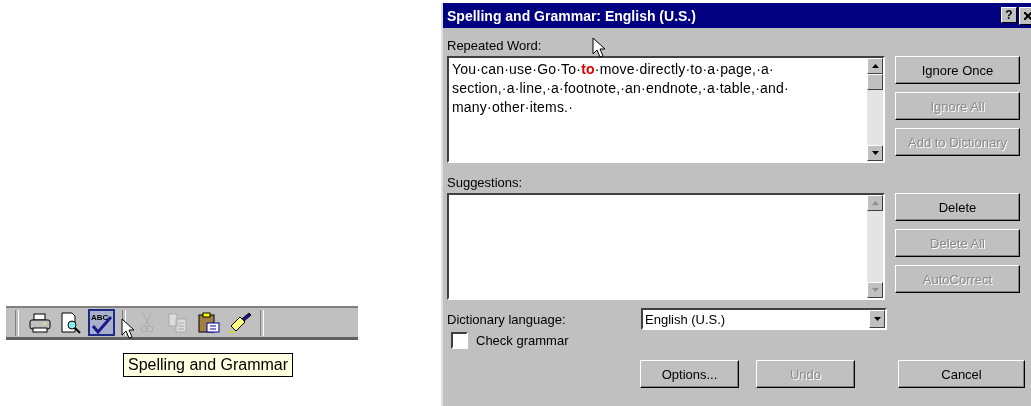 The image size is (1031, 406). What do you see at coordinates (208, 365) in the screenshot?
I see `tooltip: Spelling and Grammar` at bounding box center [208, 365].